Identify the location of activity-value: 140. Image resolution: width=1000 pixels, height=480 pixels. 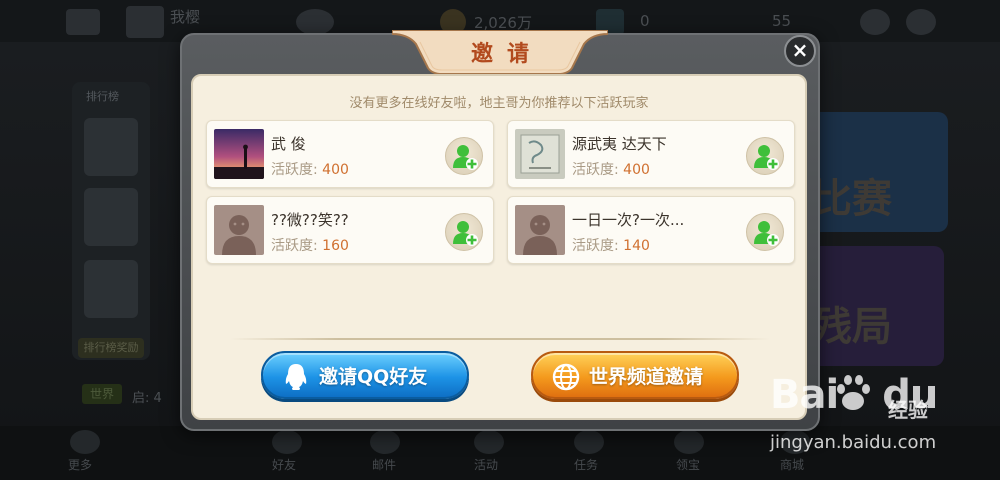
(636, 246).